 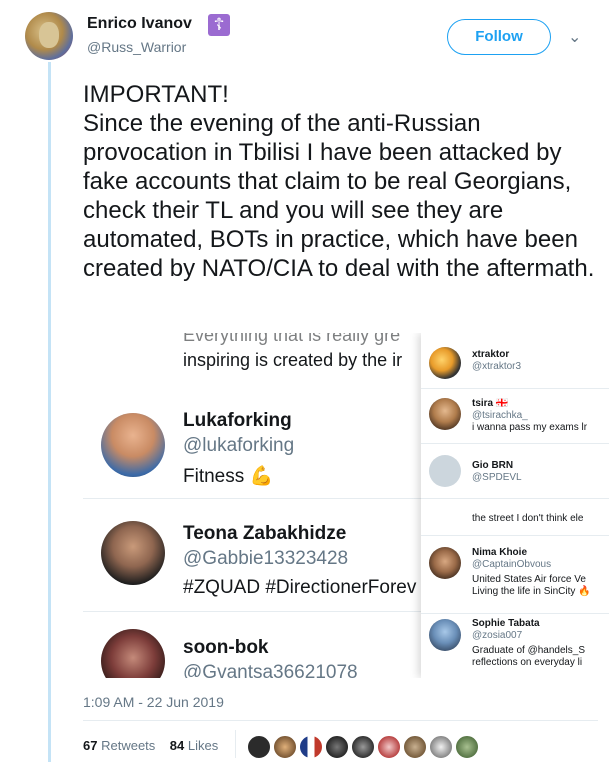 What do you see at coordinates (156, 94) in the screenshot?
I see `tweet-text-line-1: IMPORTANT!` at bounding box center [156, 94].